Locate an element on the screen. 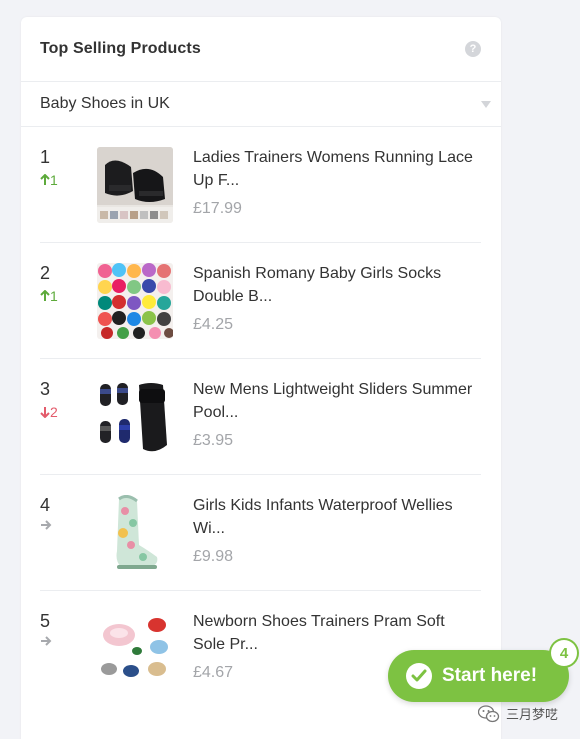 The width and height of the screenshot is (580, 739). product-price: £9.98 is located at coordinates (213, 556).